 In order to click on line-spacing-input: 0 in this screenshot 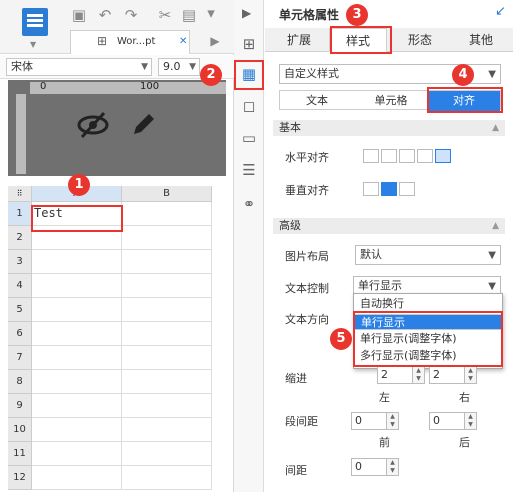, I will do `click(369, 467)`.